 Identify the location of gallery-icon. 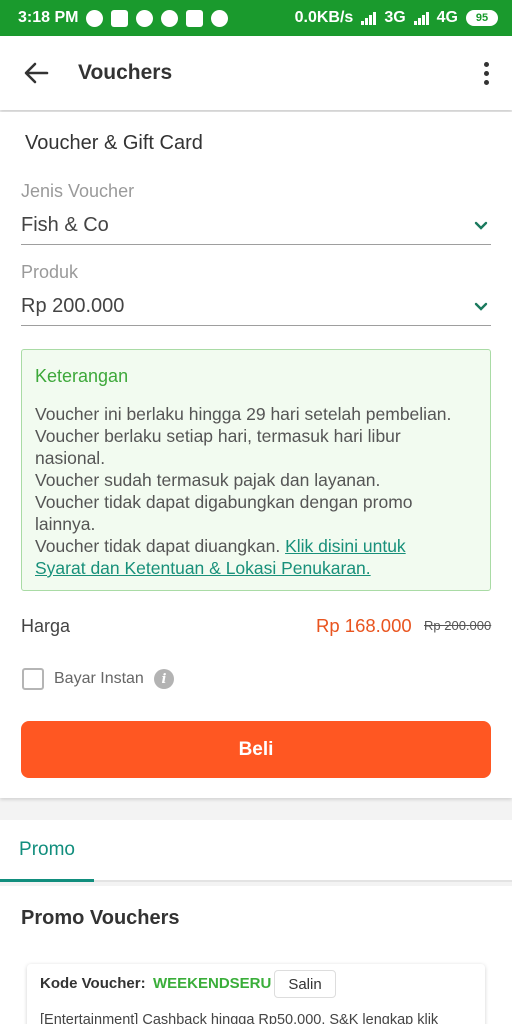
(195, 18).